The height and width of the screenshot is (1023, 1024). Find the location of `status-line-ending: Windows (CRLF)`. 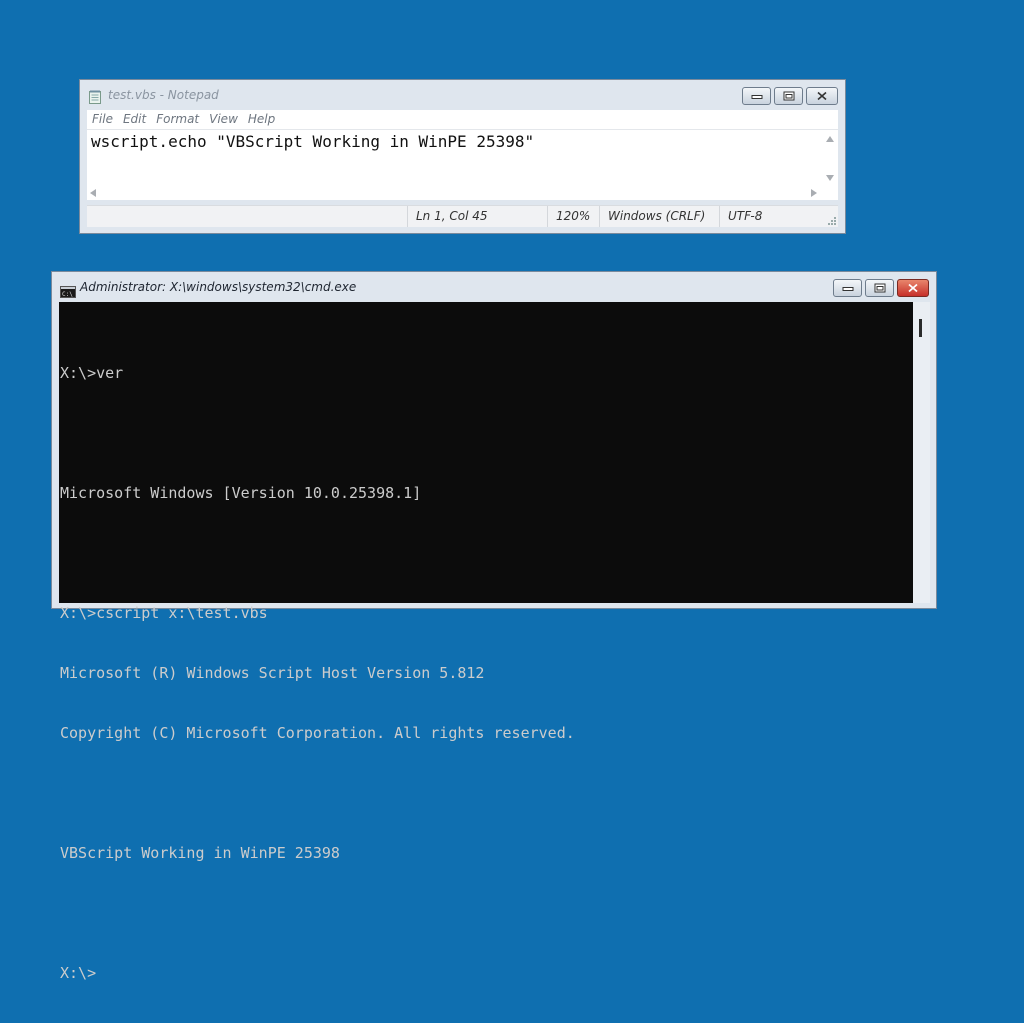

status-line-ending: Windows (CRLF) is located at coordinates (659, 216).